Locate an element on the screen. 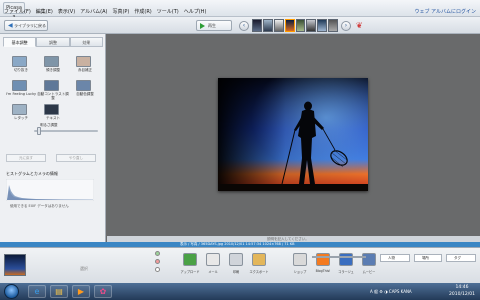 This screenshot has height=300, width=480. ie-icon: e is located at coordinates (37, 291).